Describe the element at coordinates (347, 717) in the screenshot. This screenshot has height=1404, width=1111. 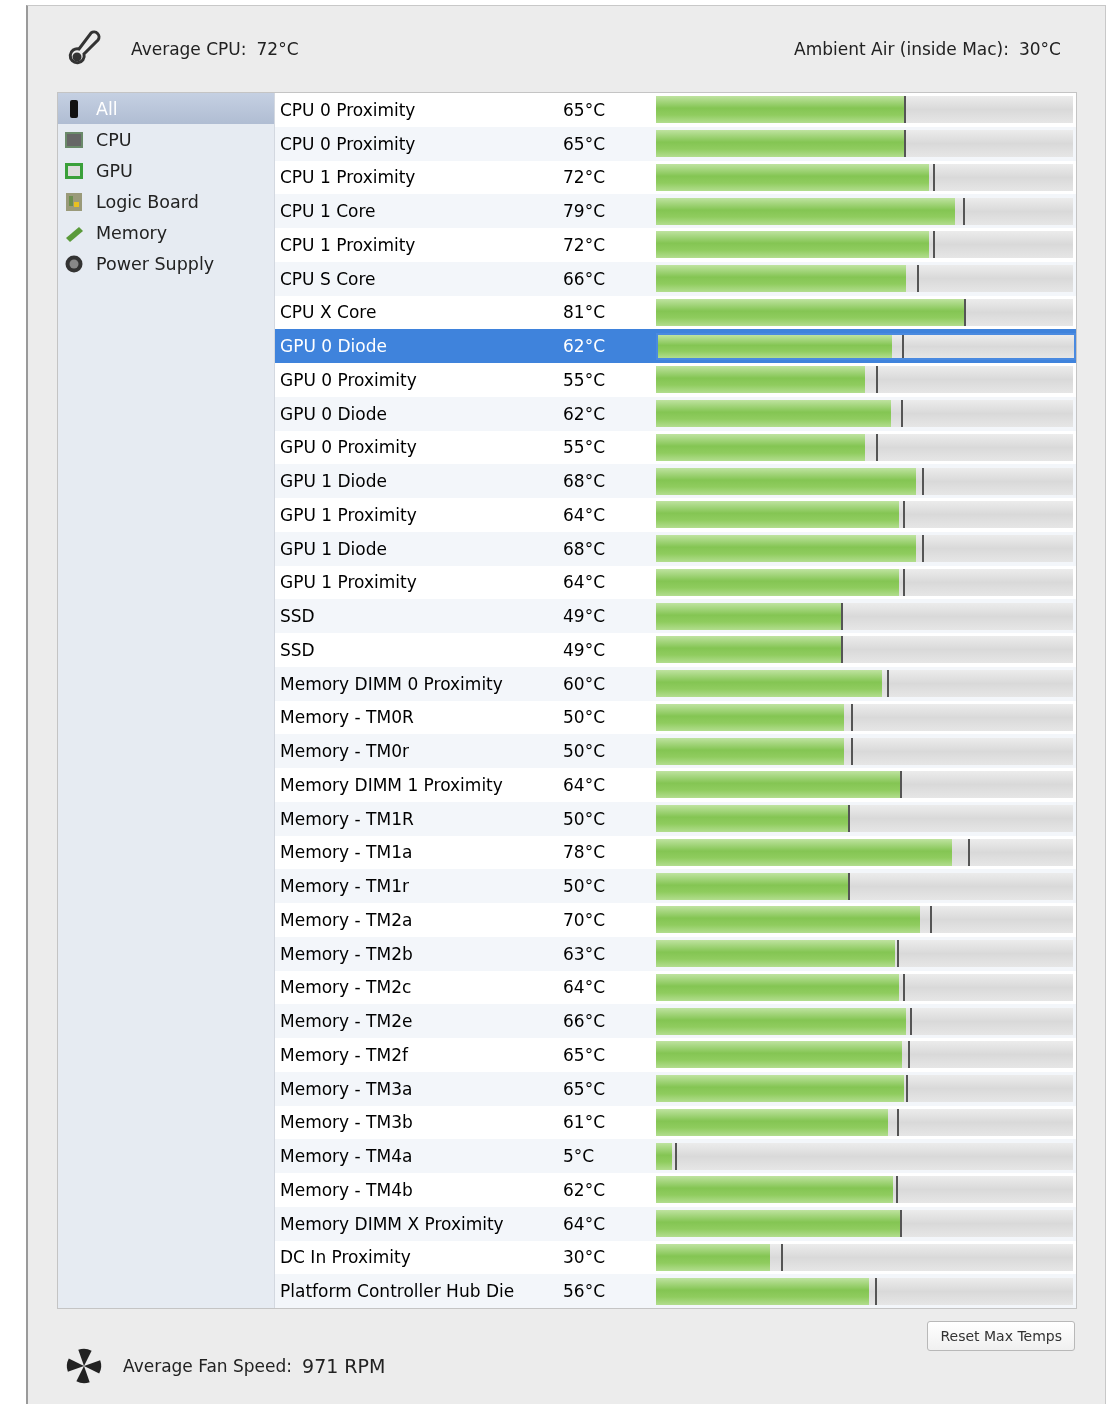
I see `sensor-name: Memory - TM0R` at that location.